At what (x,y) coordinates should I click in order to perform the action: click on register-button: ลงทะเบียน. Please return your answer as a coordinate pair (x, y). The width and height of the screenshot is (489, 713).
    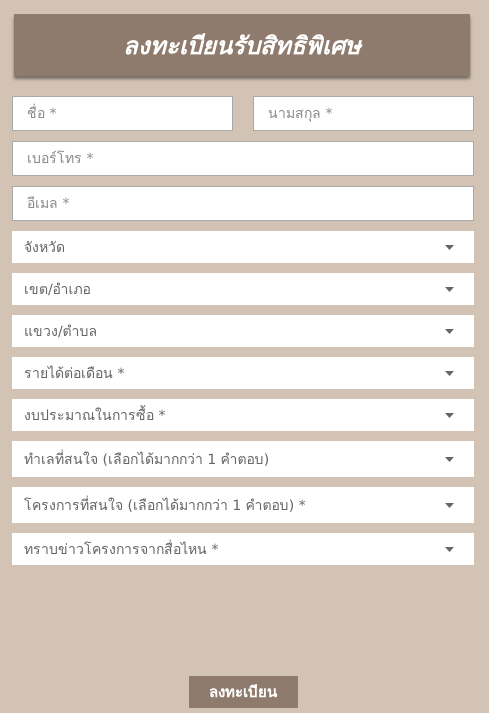
    Looking at the image, I should click on (243, 692).